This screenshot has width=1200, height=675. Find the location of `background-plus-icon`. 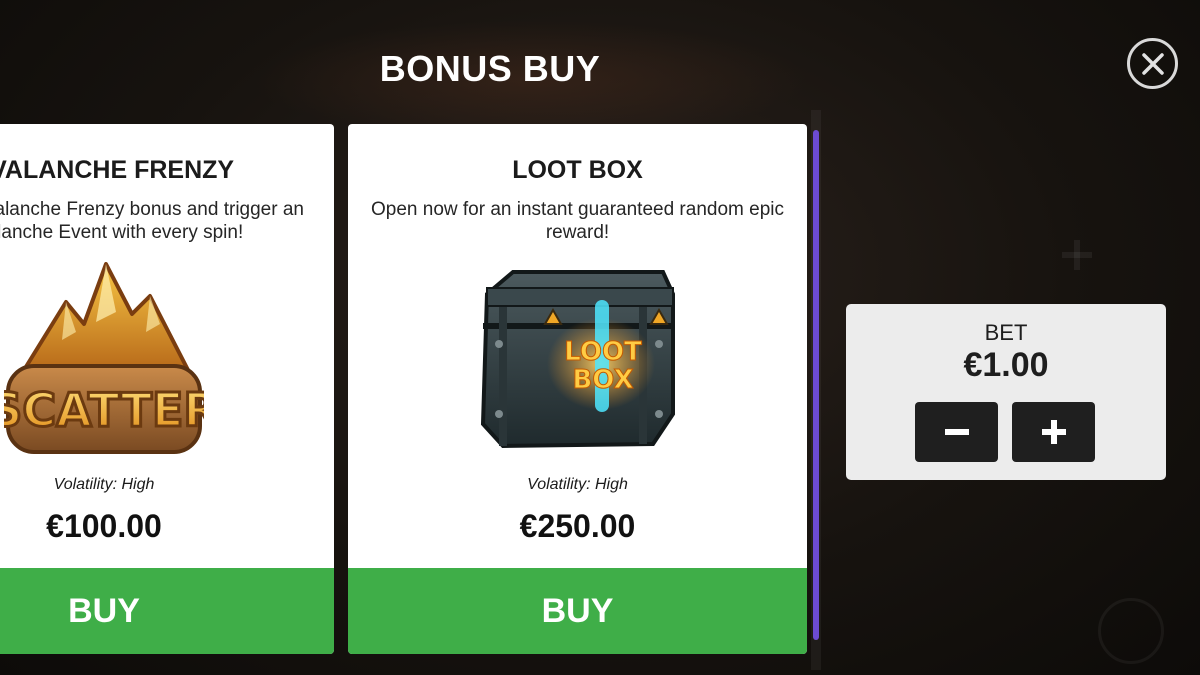

background-plus-icon is located at coordinates (1077, 255).